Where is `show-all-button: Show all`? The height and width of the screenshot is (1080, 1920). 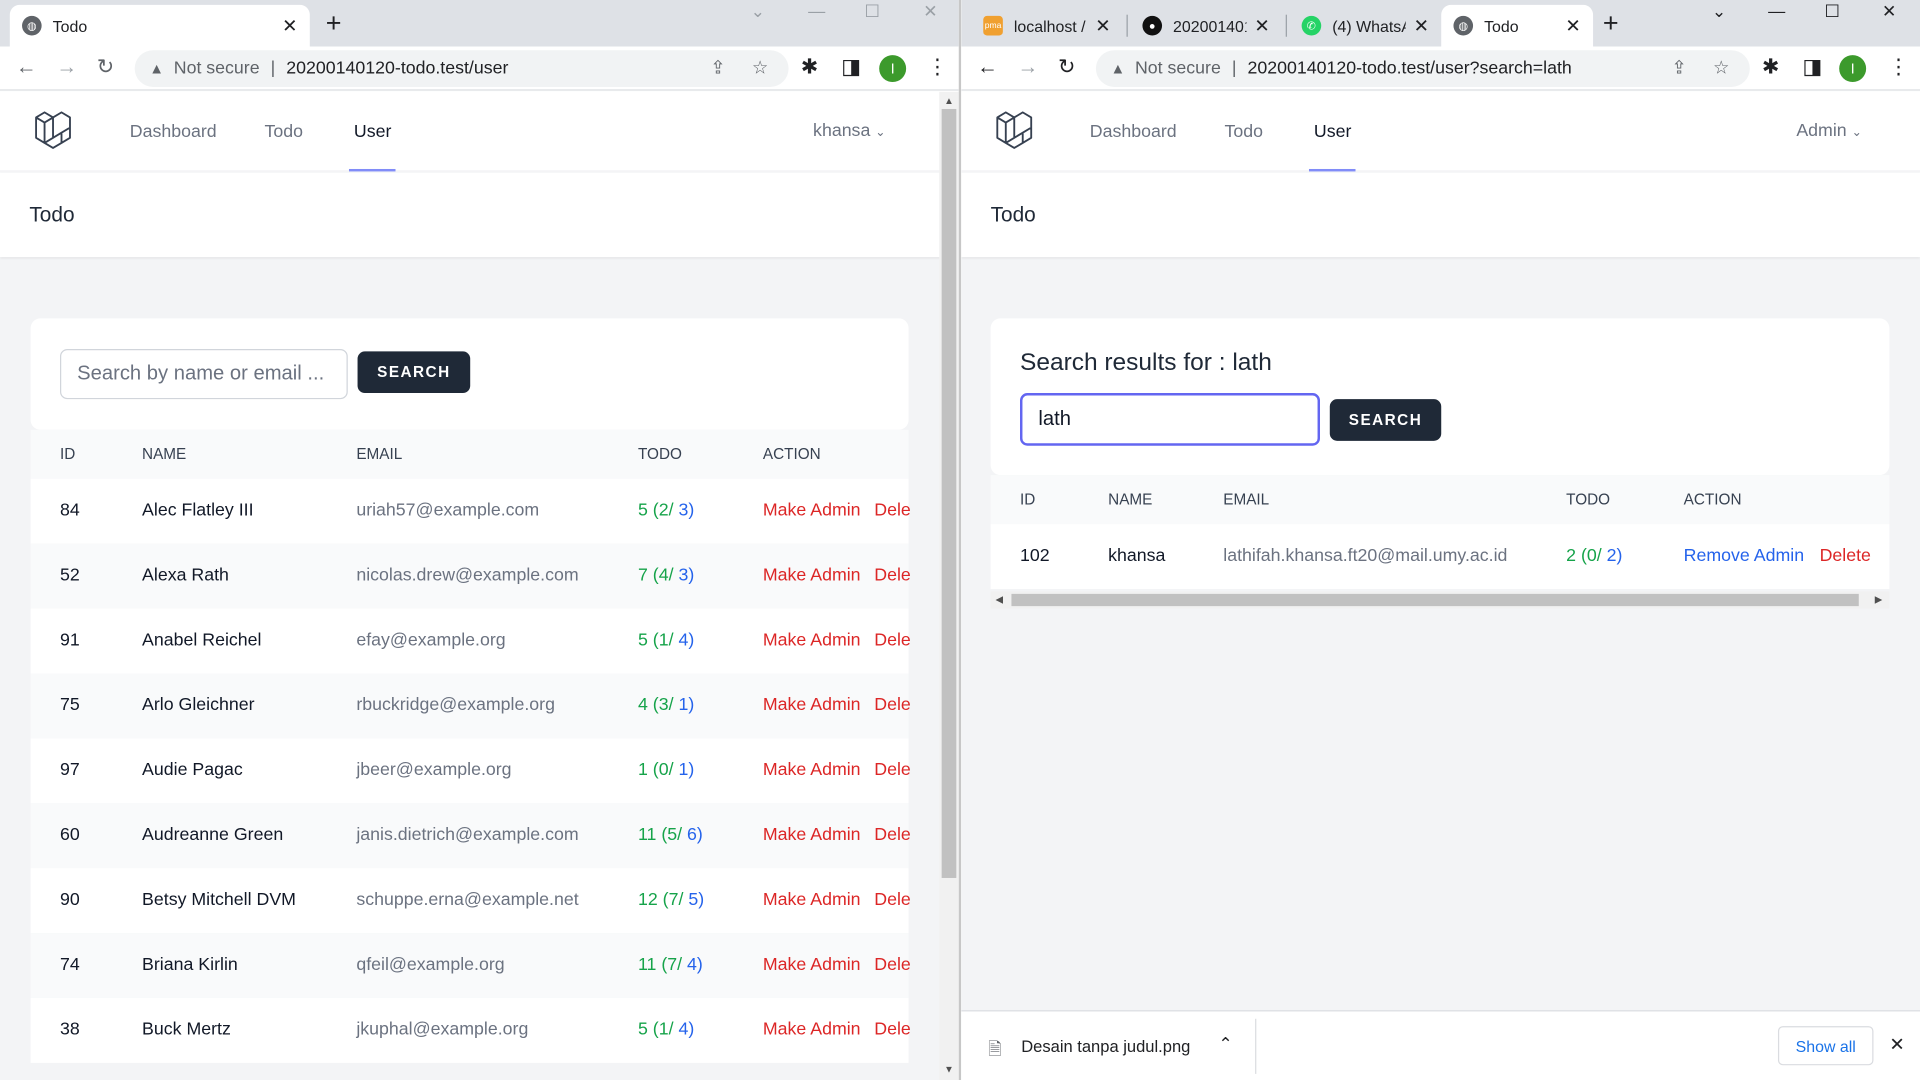 show-all-button: Show all is located at coordinates (1825, 1046).